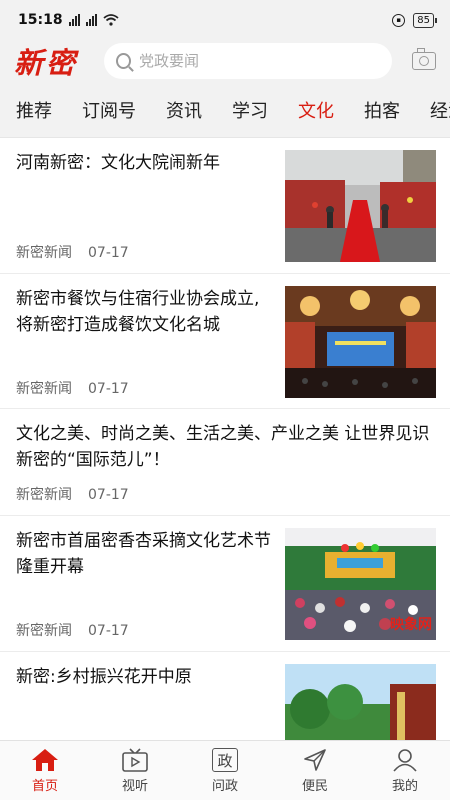  I want to click on article-thumbnail: 映象网, so click(360, 584).